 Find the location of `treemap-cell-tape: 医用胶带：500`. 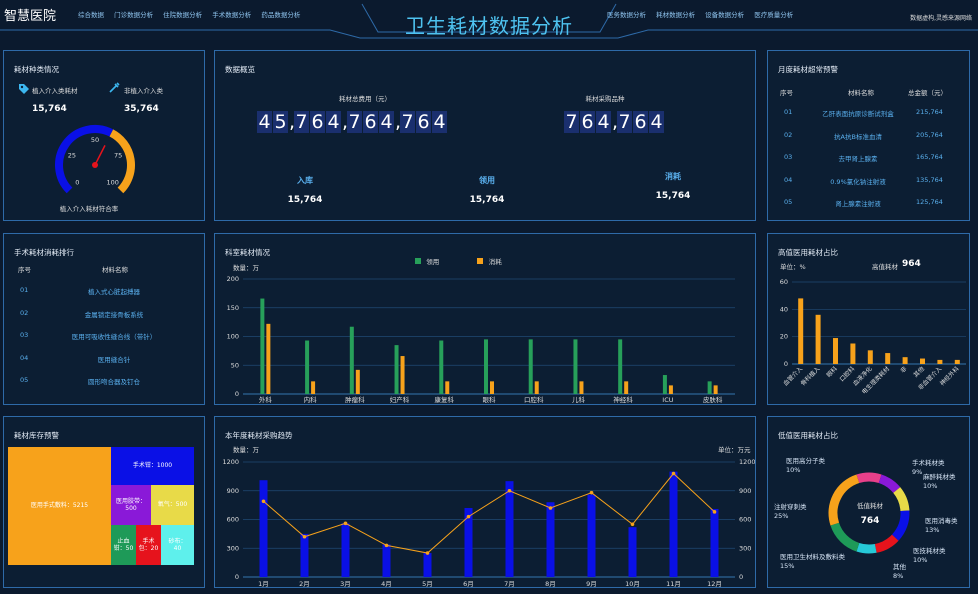

treemap-cell-tape: 医用胶带：500 is located at coordinates (131, 505).